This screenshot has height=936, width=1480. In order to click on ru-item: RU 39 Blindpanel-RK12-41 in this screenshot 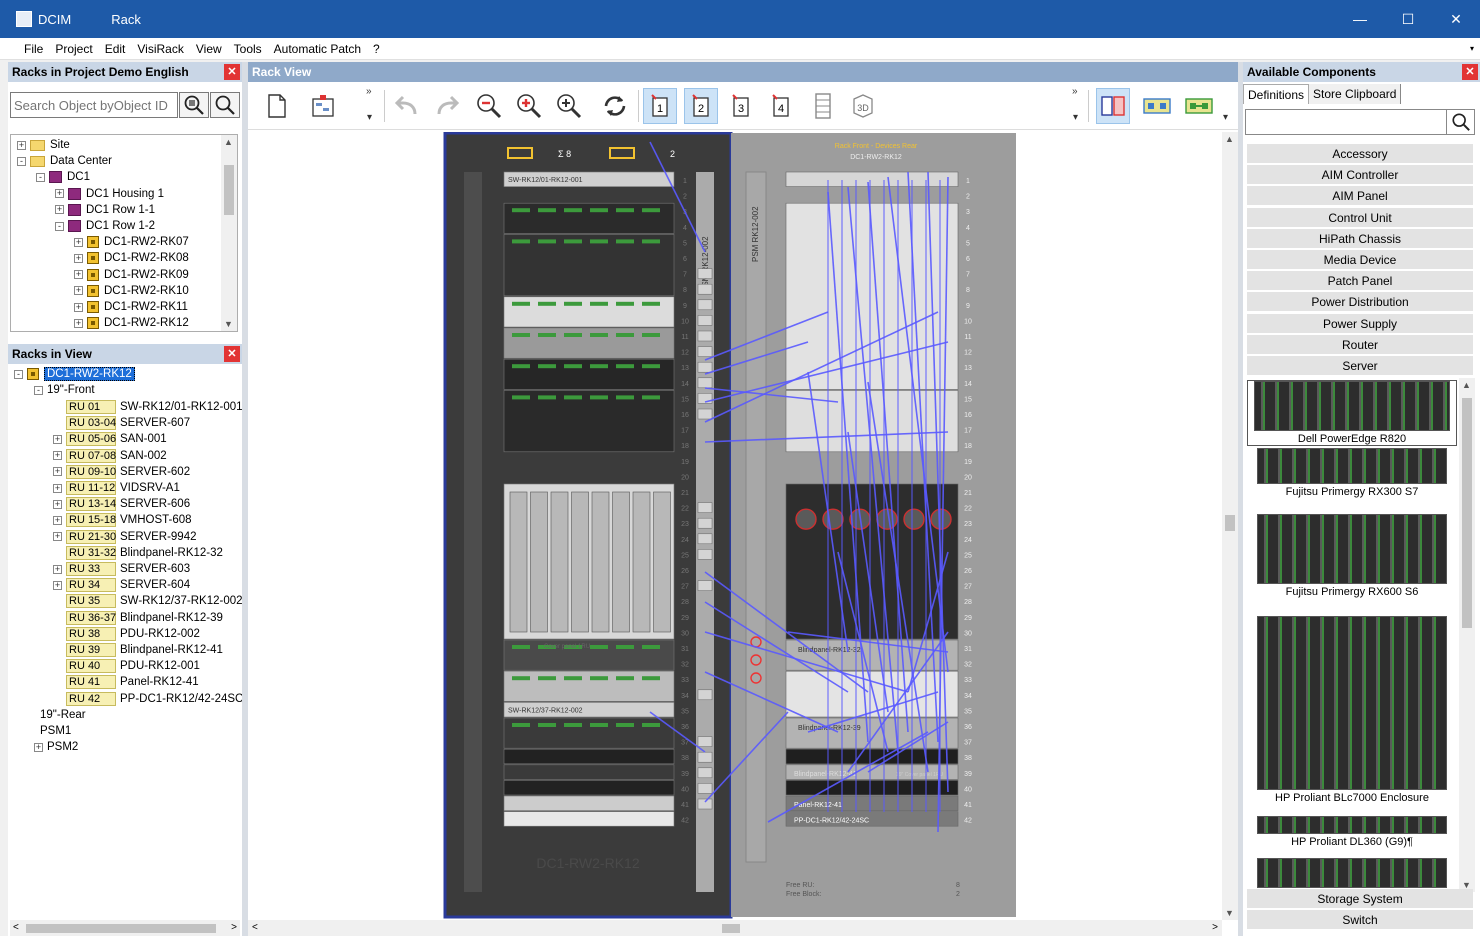, I will do `click(138, 650)`.